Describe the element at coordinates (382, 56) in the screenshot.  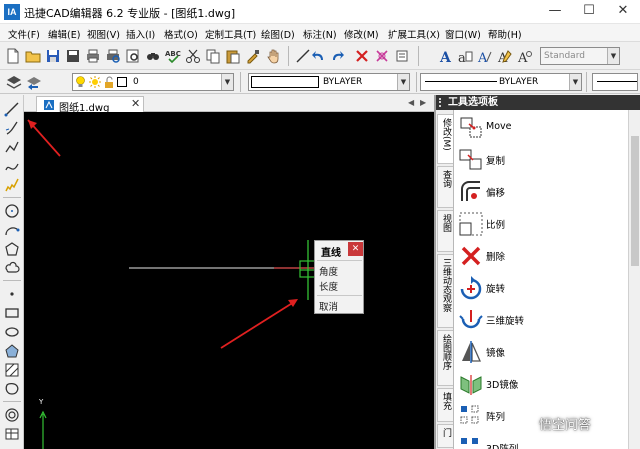
I see `explode-icon` at that location.